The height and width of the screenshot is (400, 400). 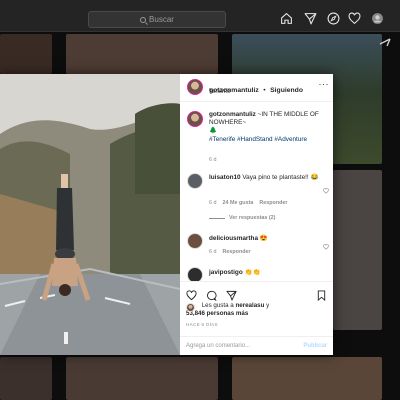 I want to click on comment-username: luisaton10, so click(x=225, y=177).